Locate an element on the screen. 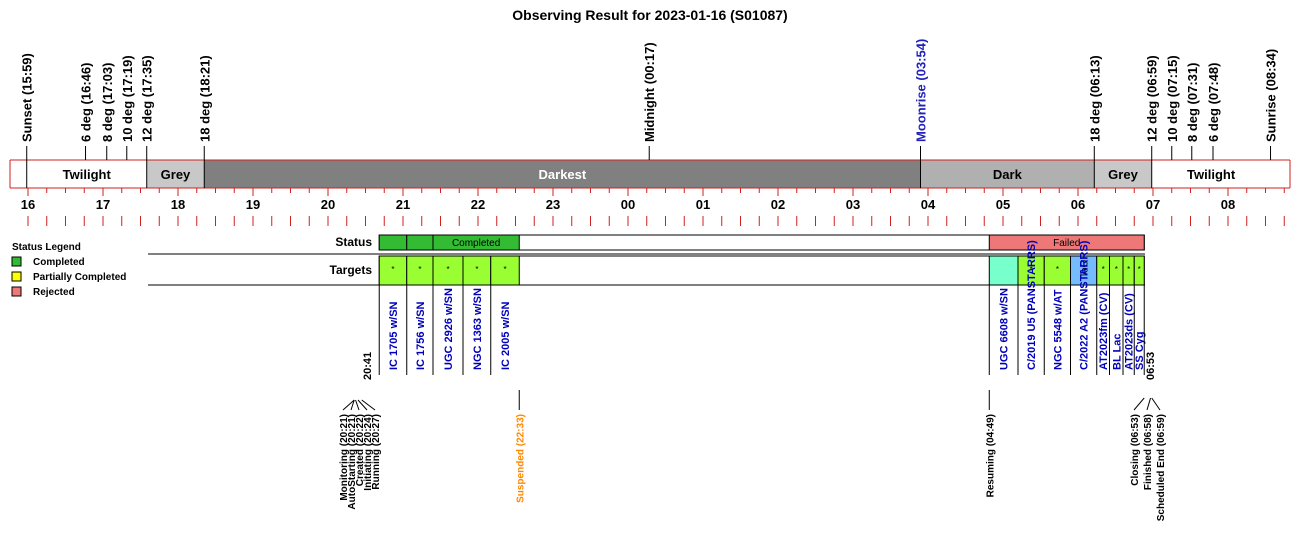 Image resolution: width=1300 pixels, height=560 pixels. targets-row-label: Targets is located at coordinates (351, 270).